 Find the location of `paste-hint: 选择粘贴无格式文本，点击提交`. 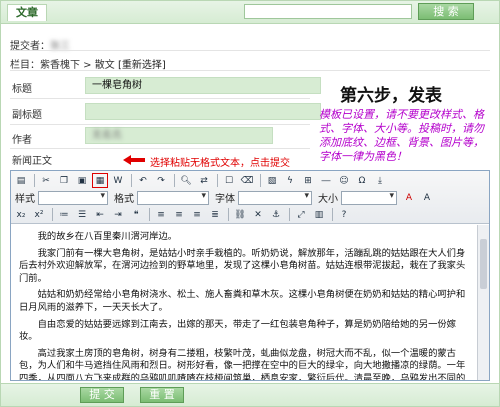

paste-hint: 选择粘贴无格式文本，点击提交 is located at coordinates (220, 163).